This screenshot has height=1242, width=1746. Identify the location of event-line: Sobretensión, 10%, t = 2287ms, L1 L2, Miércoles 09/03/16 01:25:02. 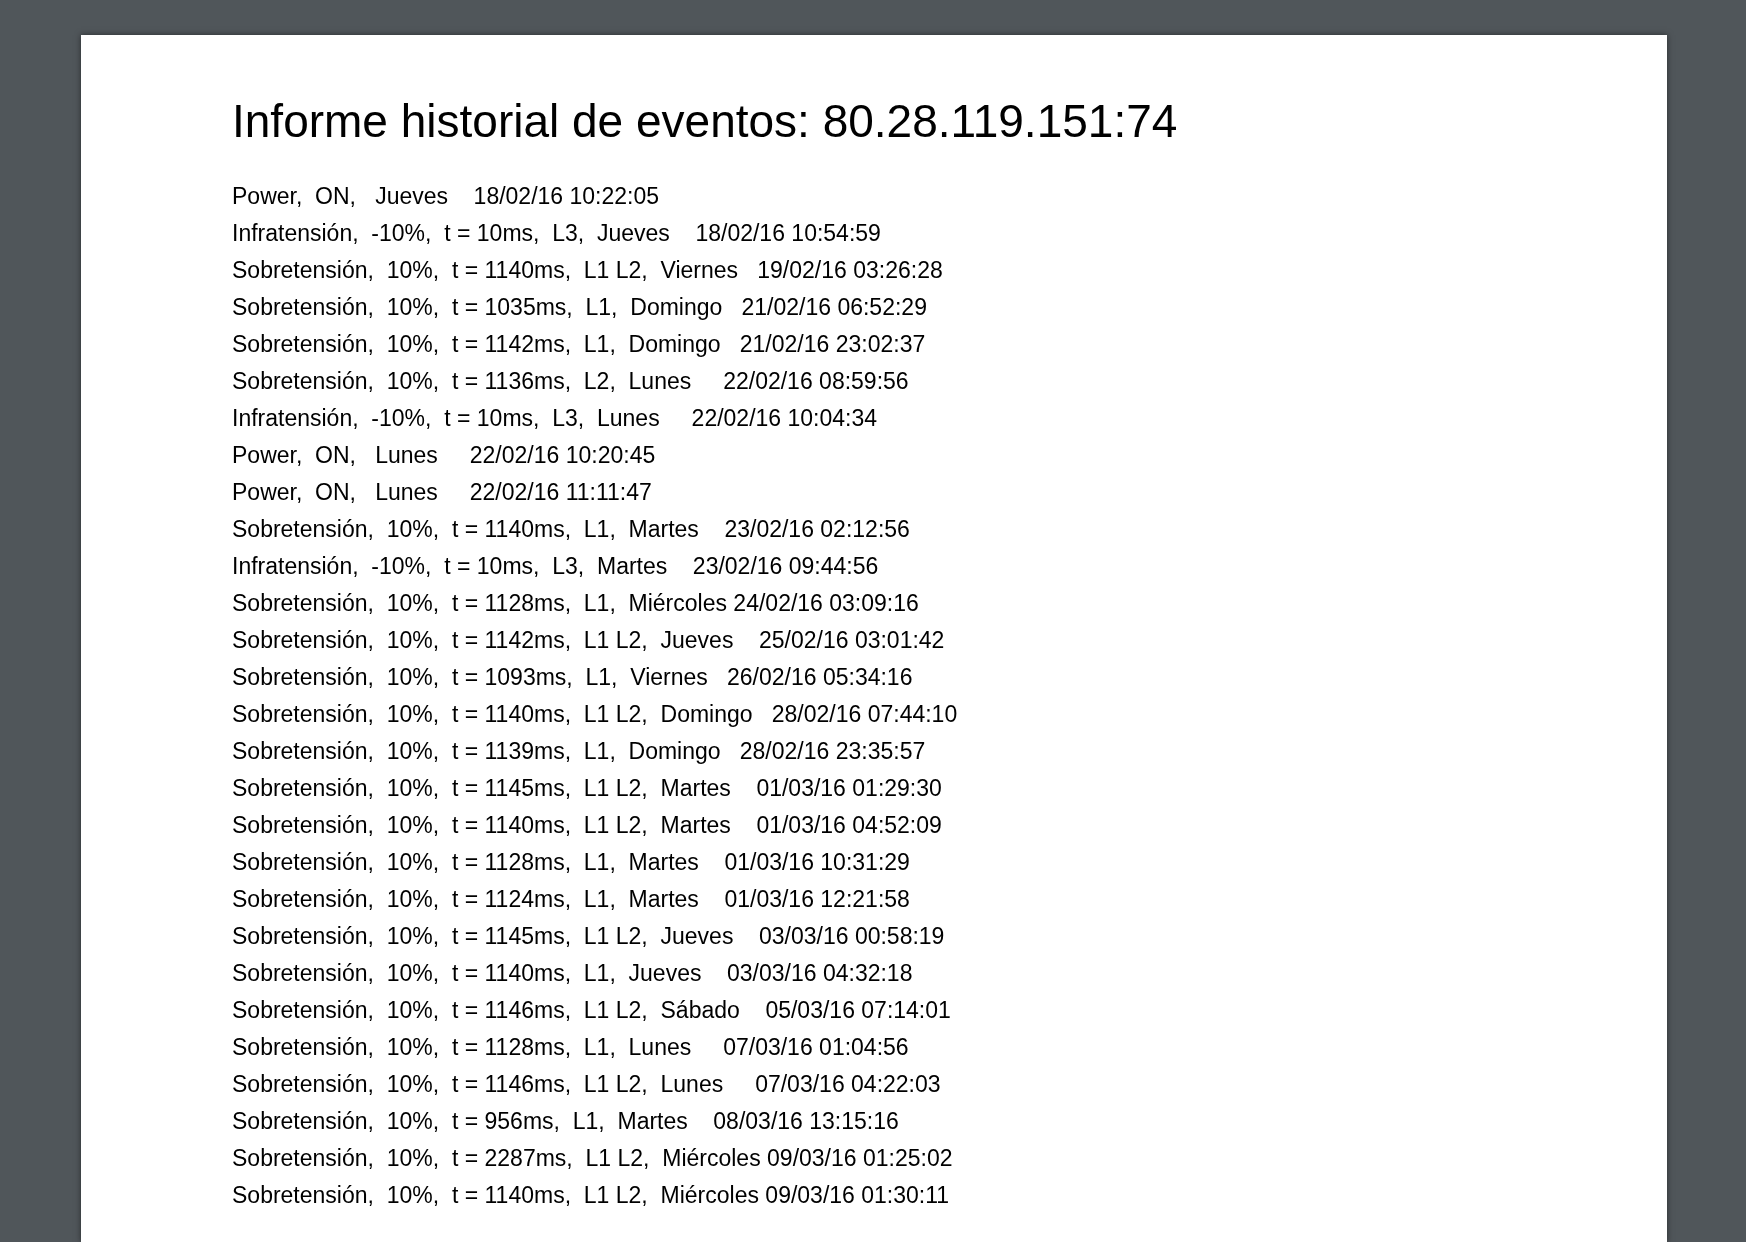
(592, 1158).